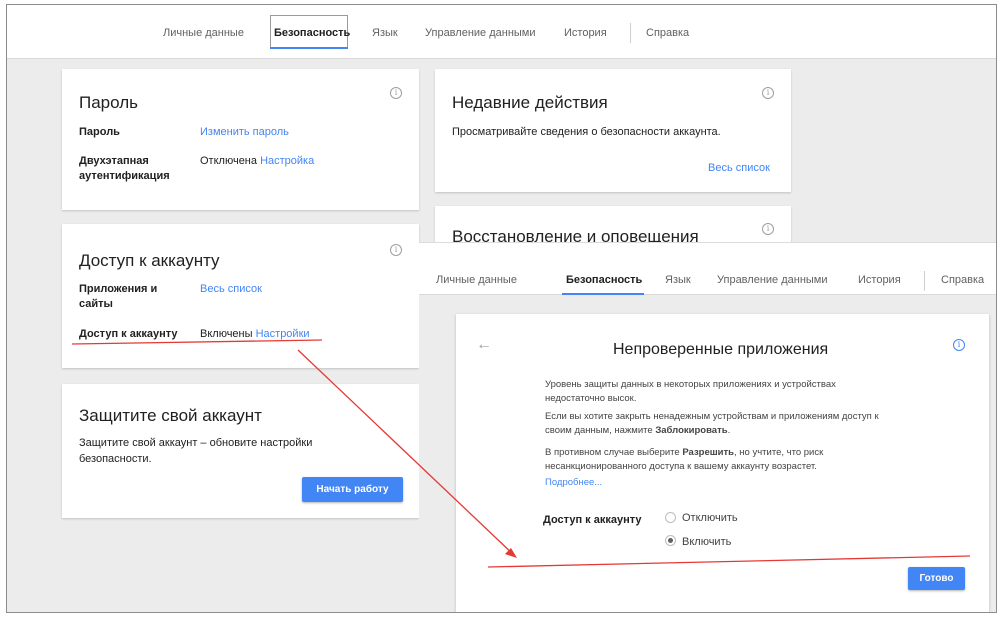 The height and width of the screenshot is (617, 1003). I want to click on option-disable-label: Отключить, so click(710, 518).